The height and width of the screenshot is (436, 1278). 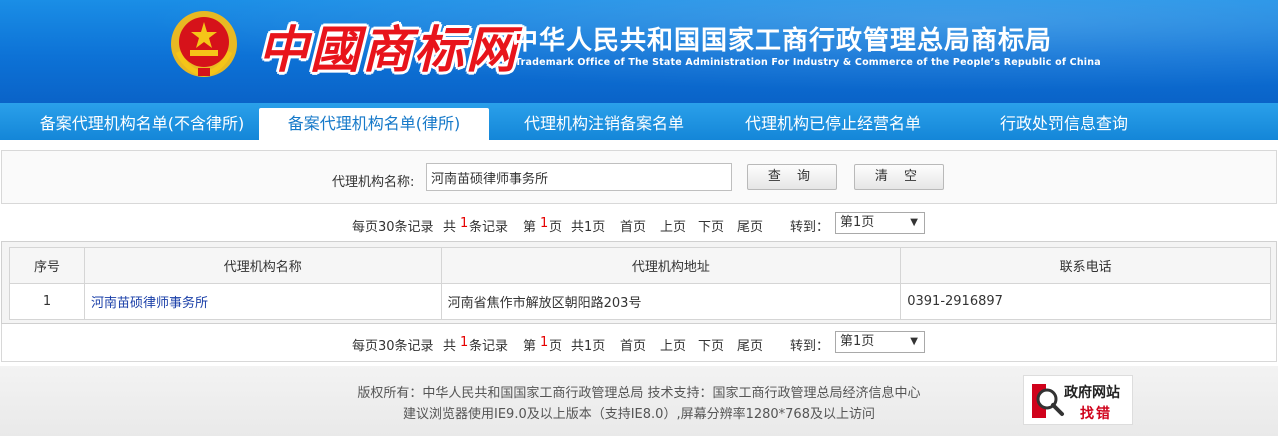 I want to click on tab-stopped-agencies: 代理机构已停止经营名单, so click(x=833, y=124).